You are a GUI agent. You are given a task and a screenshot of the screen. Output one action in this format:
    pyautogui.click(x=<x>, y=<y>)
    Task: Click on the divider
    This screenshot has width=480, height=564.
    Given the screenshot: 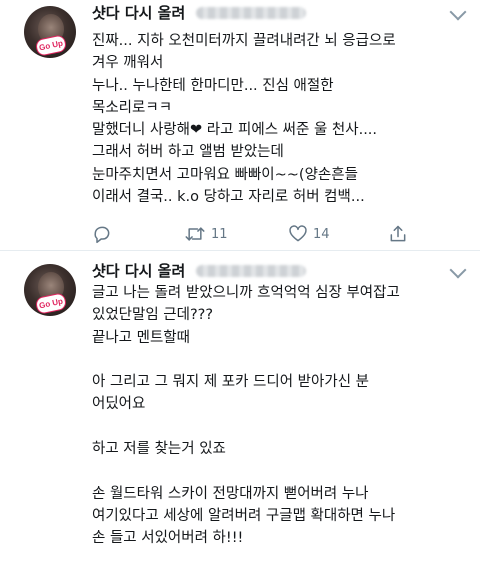 What is the action you would take?
    pyautogui.click(x=240, y=250)
    